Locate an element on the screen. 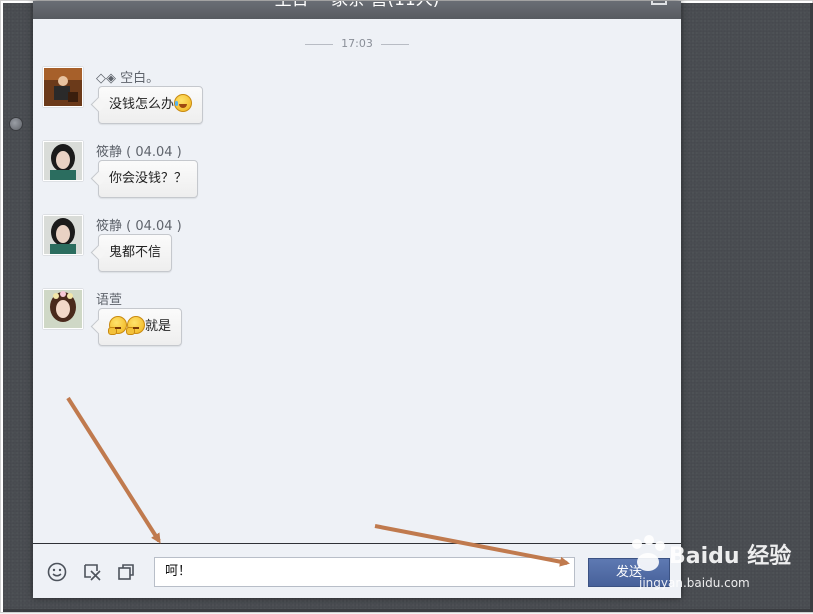  time-divider: 17:03 is located at coordinates (357, 43).